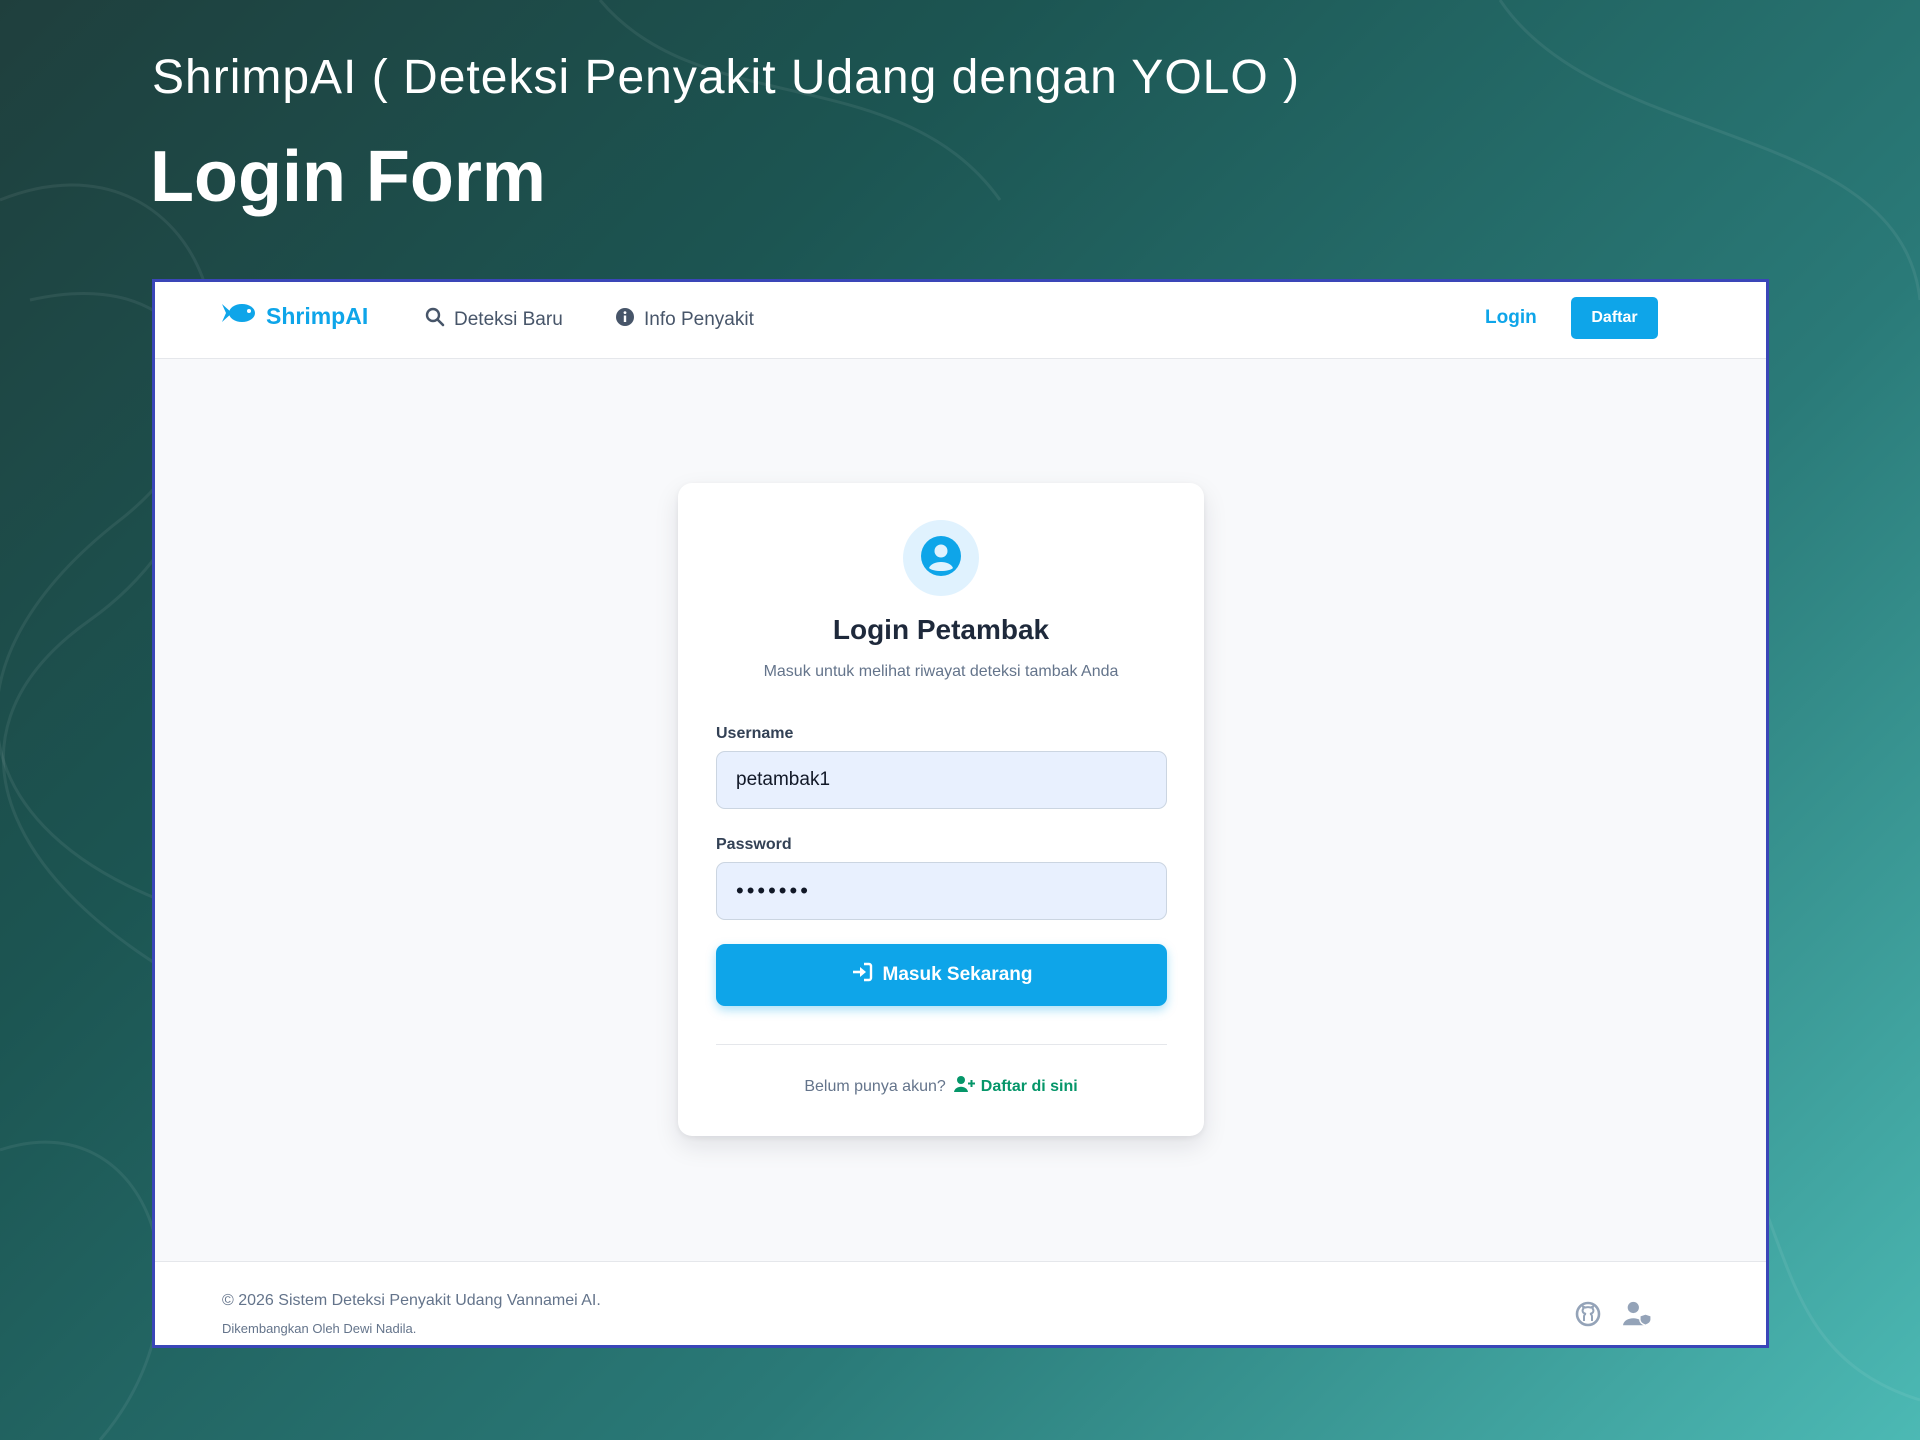  Describe the element at coordinates (941, 891) in the screenshot. I see `password-input: •••••••` at that location.